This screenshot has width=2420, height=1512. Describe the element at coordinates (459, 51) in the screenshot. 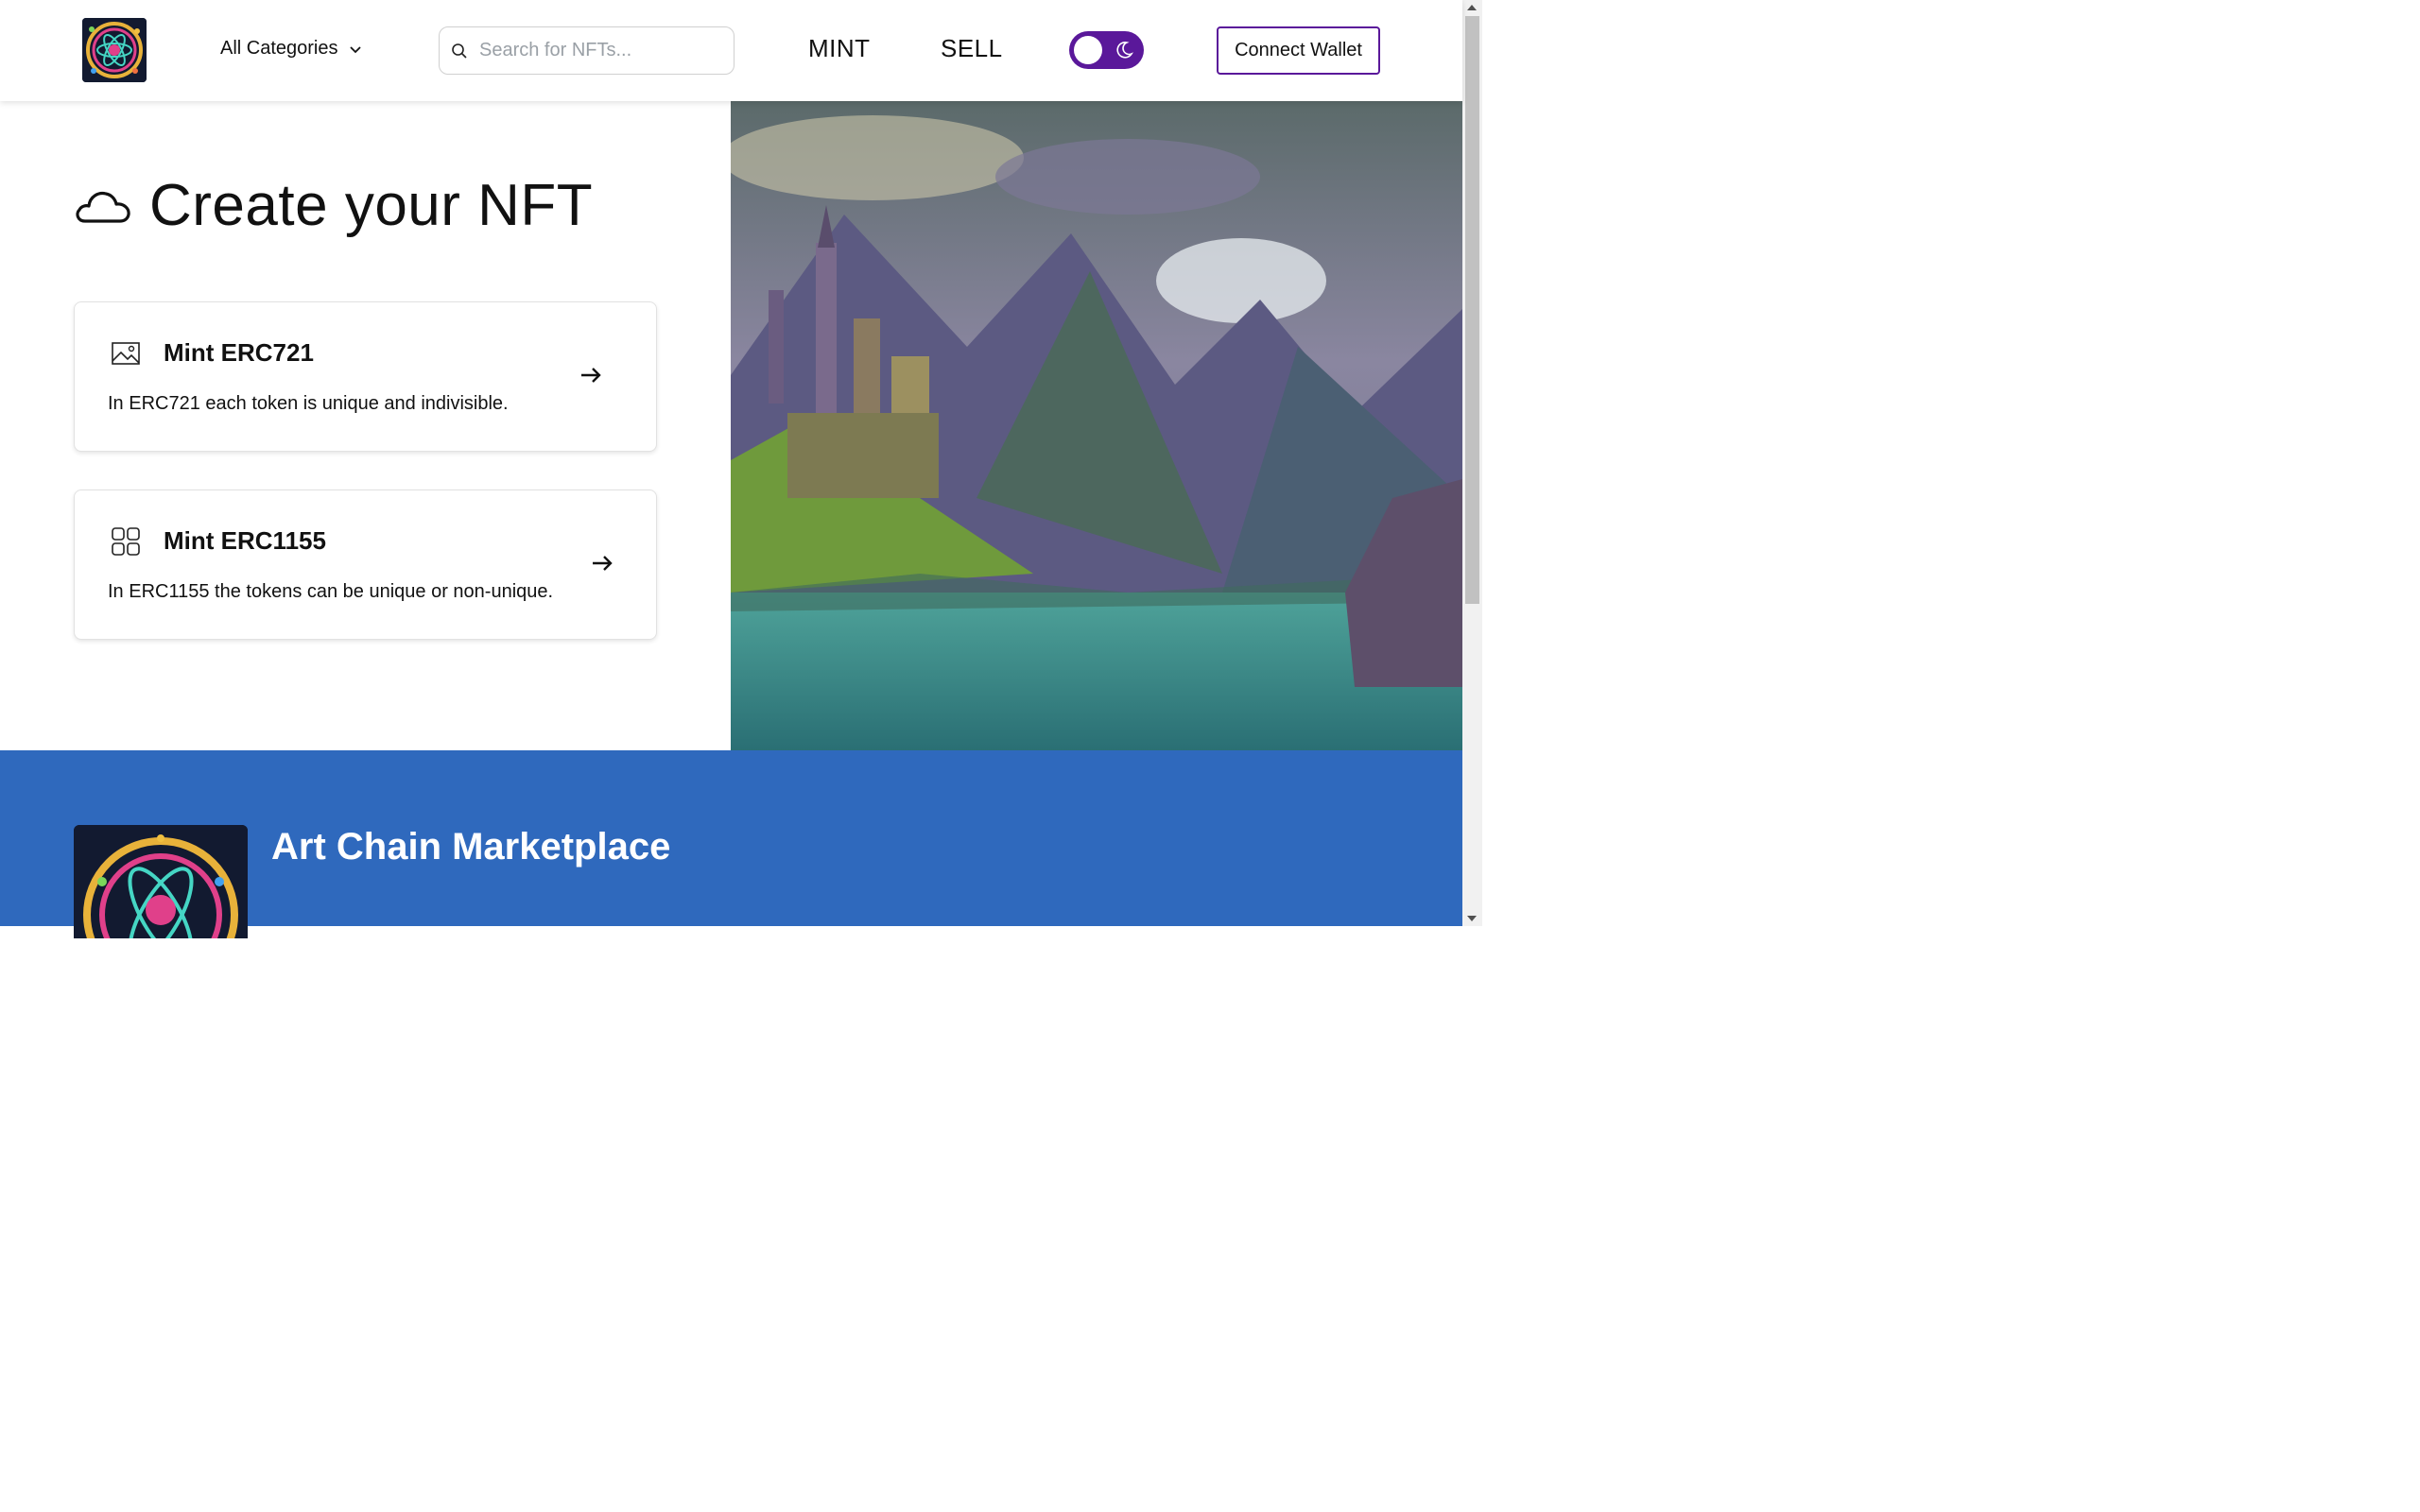

I see `search-icon` at that location.